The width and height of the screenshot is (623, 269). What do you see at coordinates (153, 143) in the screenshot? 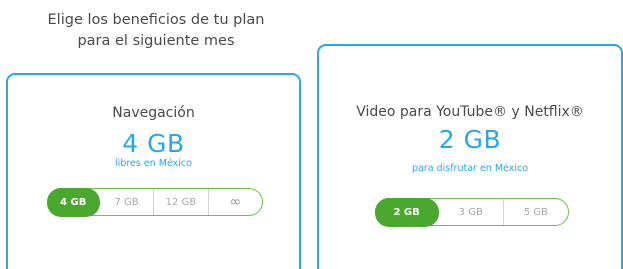
I see `card-amount: 4 GB` at bounding box center [153, 143].